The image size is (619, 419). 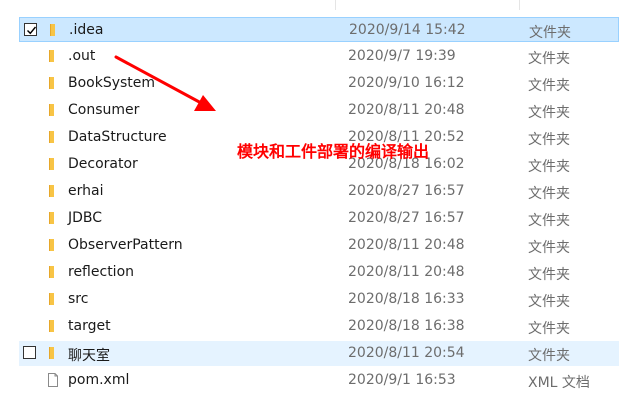 I want to click on file-row-chatroom: 聊天室 2020/8/11 20:54 文件夹, so click(x=319, y=353).